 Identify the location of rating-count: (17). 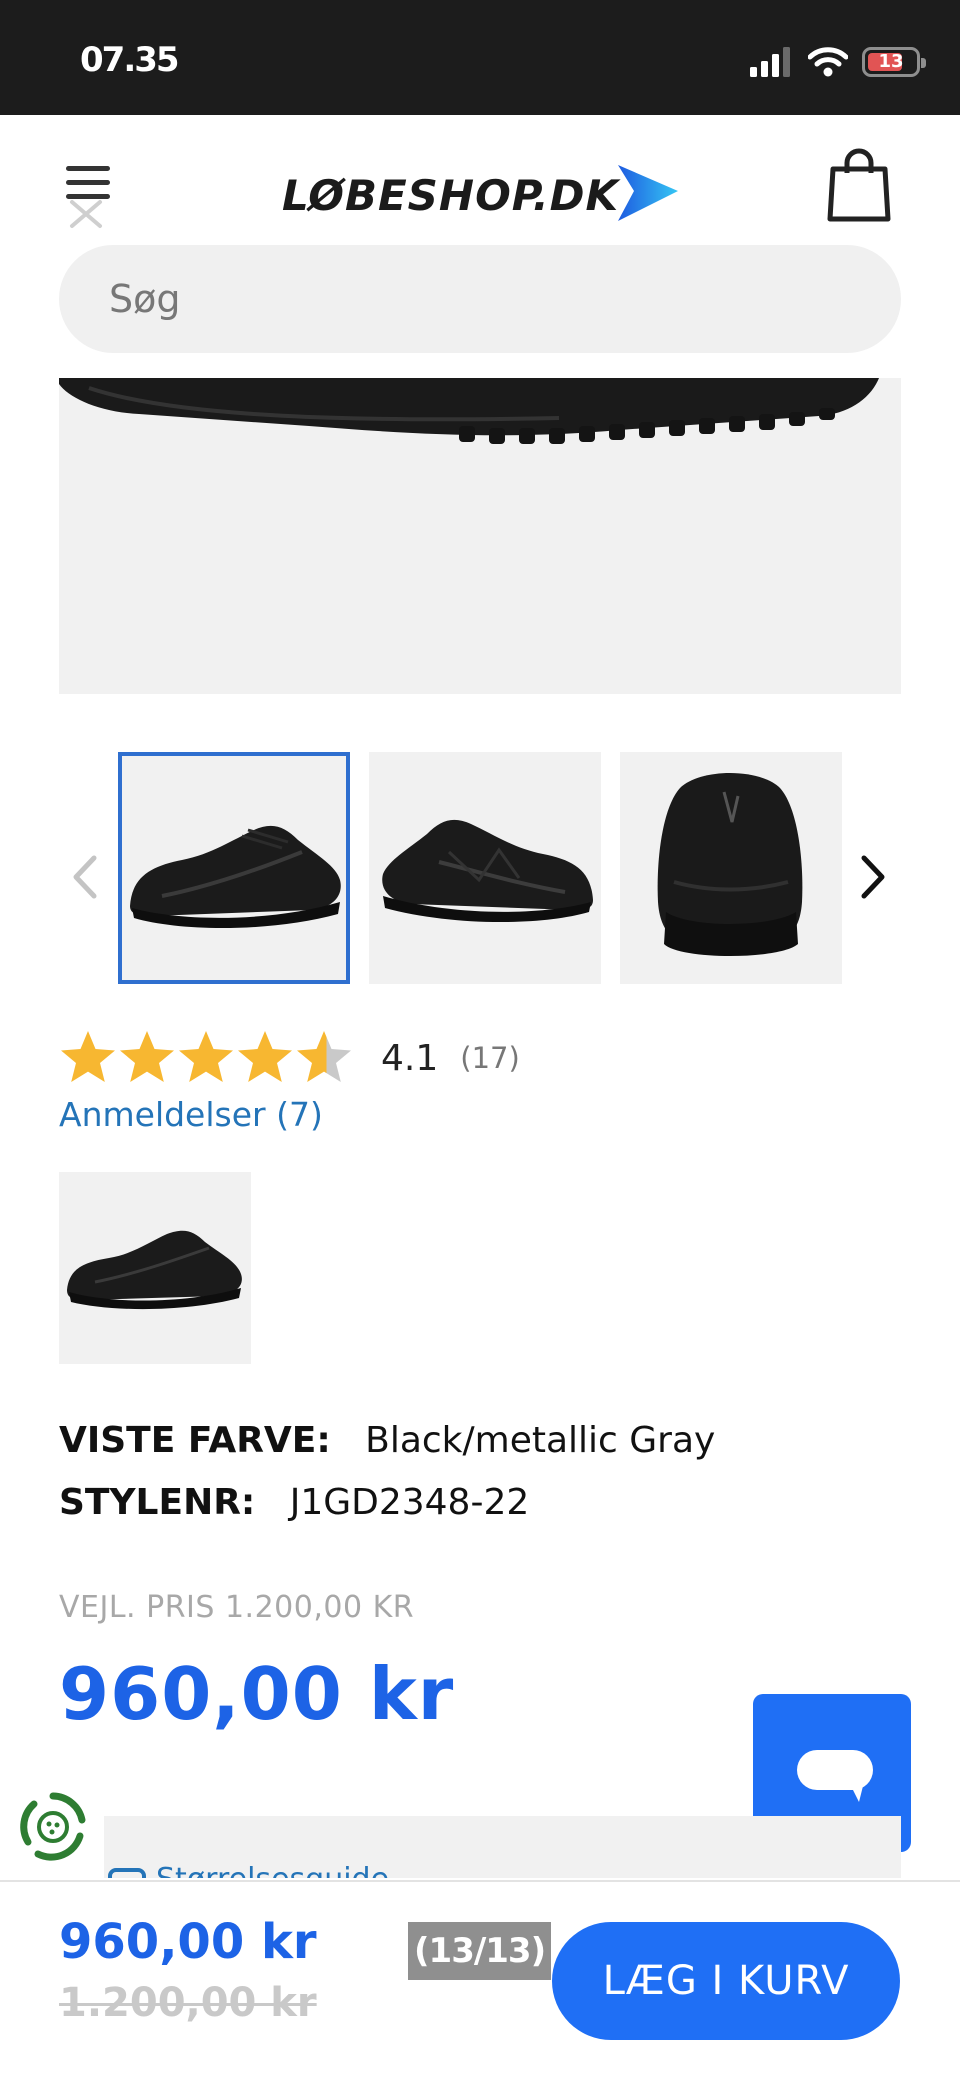
(490, 1058).